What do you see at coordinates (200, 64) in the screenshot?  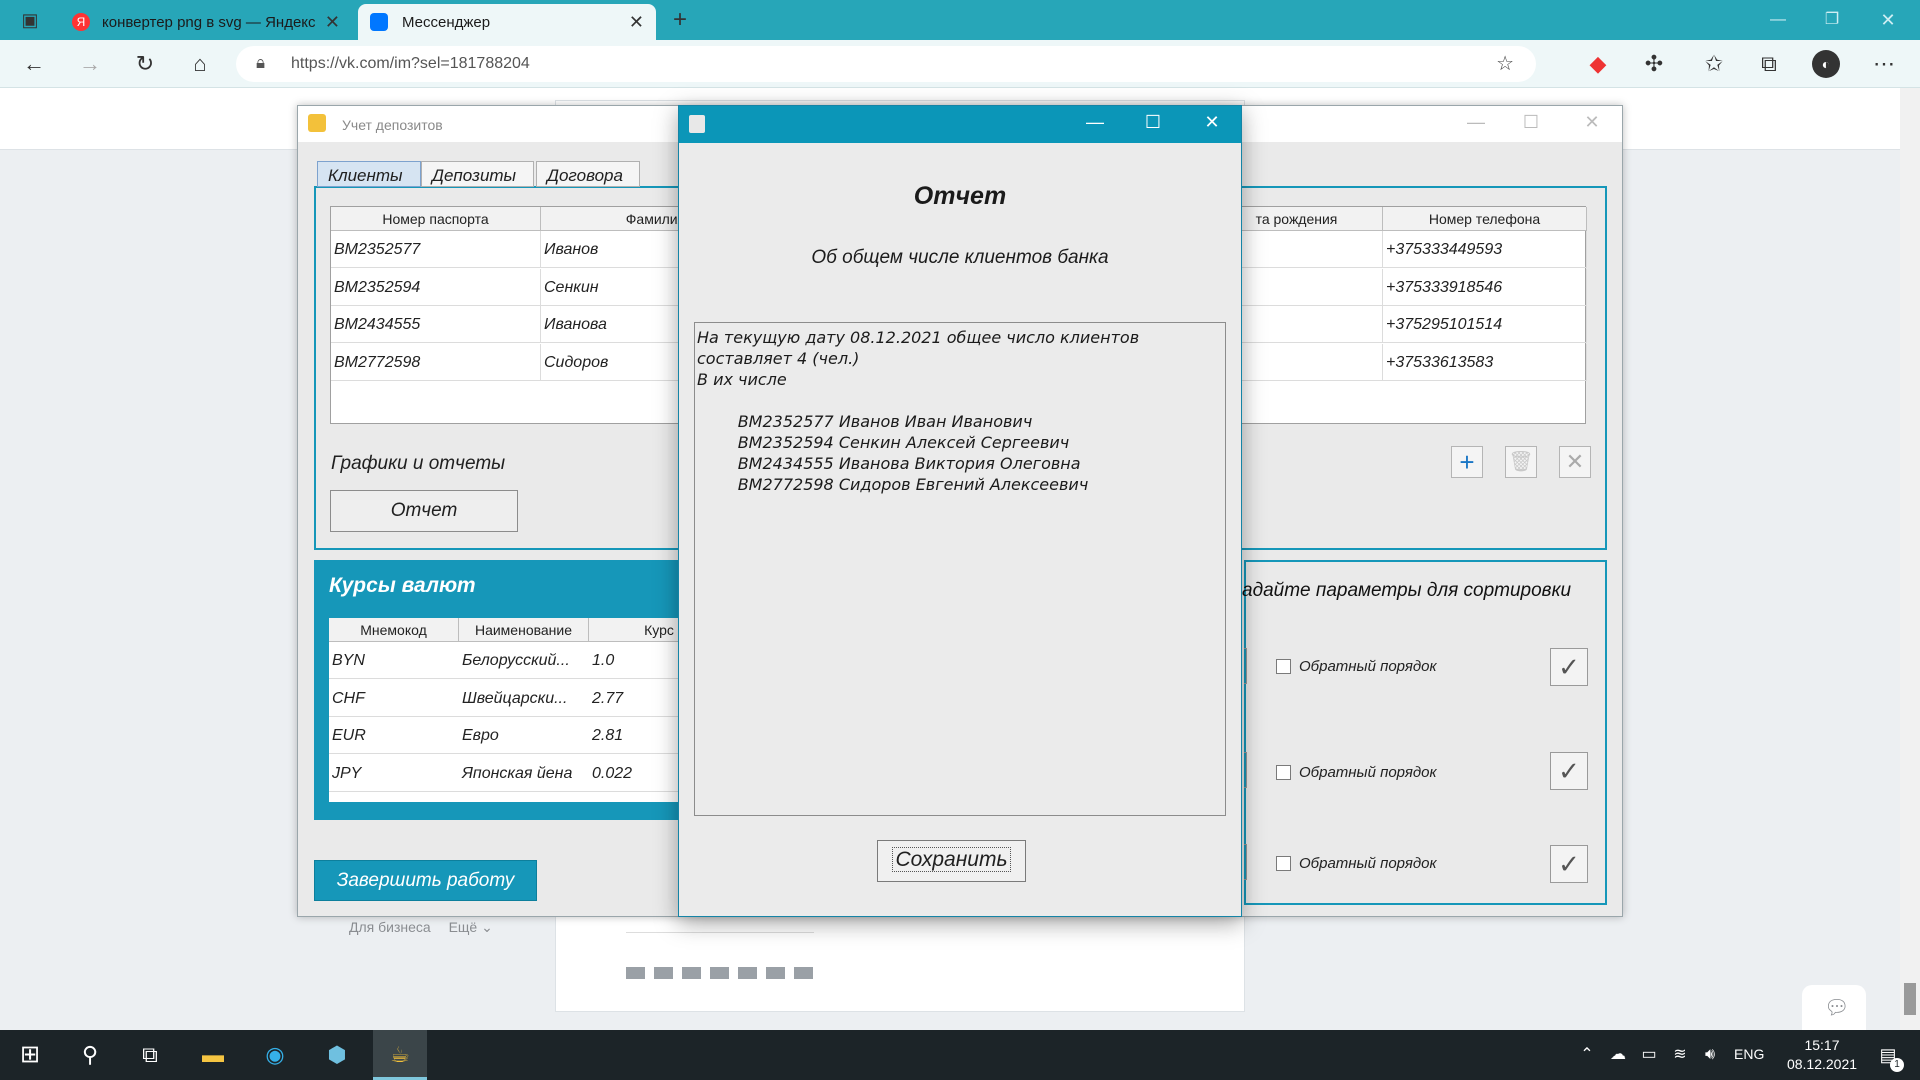 I see `home-icon: ⌂` at bounding box center [200, 64].